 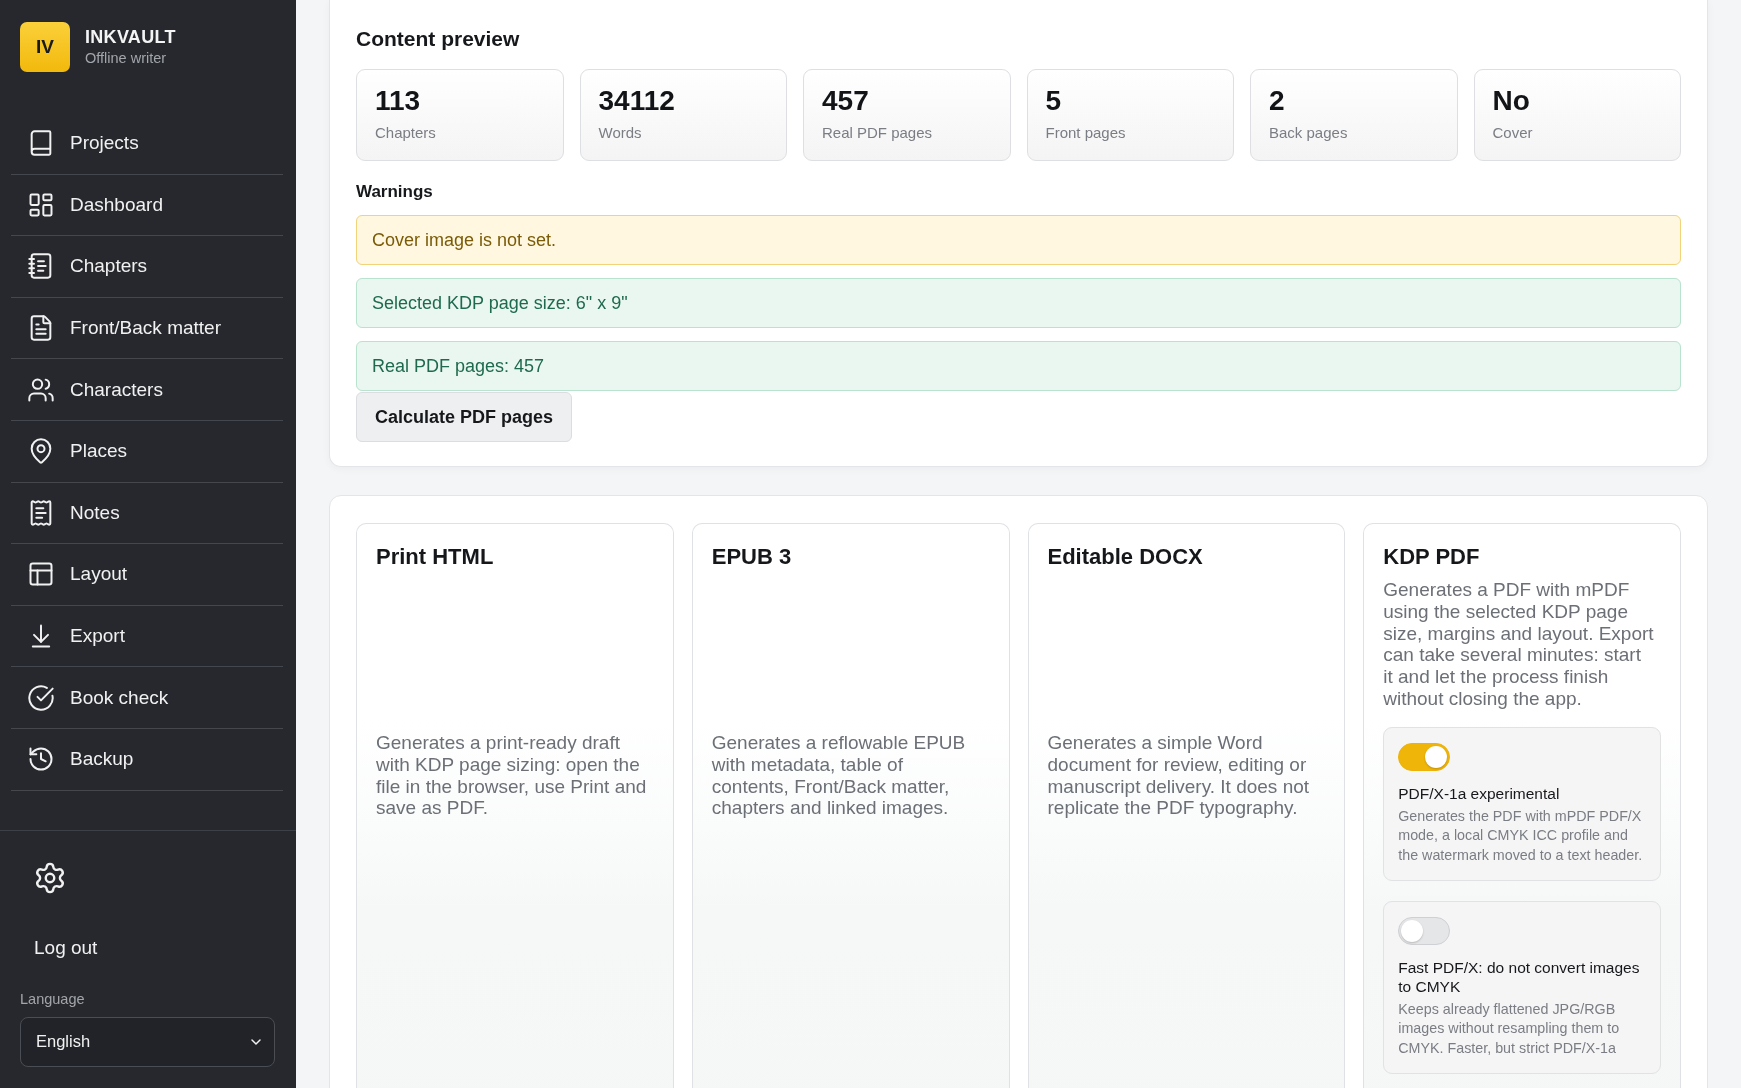 What do you see at coordinates (395, 192) in the screenshot?
I see `warnings-heading: Warnings` at bounding box center [395, 192].